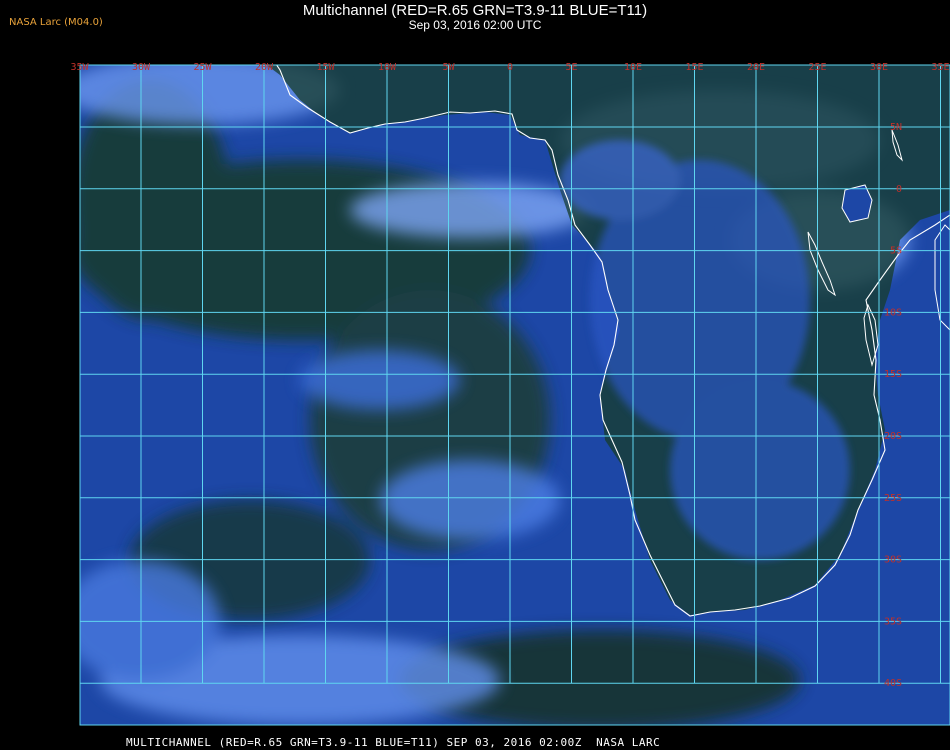 The height and width of the screenshot is (750, 950). Describe the element at coordinates (896, 251) in the screenshot. I see `latitude-label: 5S` at that location.